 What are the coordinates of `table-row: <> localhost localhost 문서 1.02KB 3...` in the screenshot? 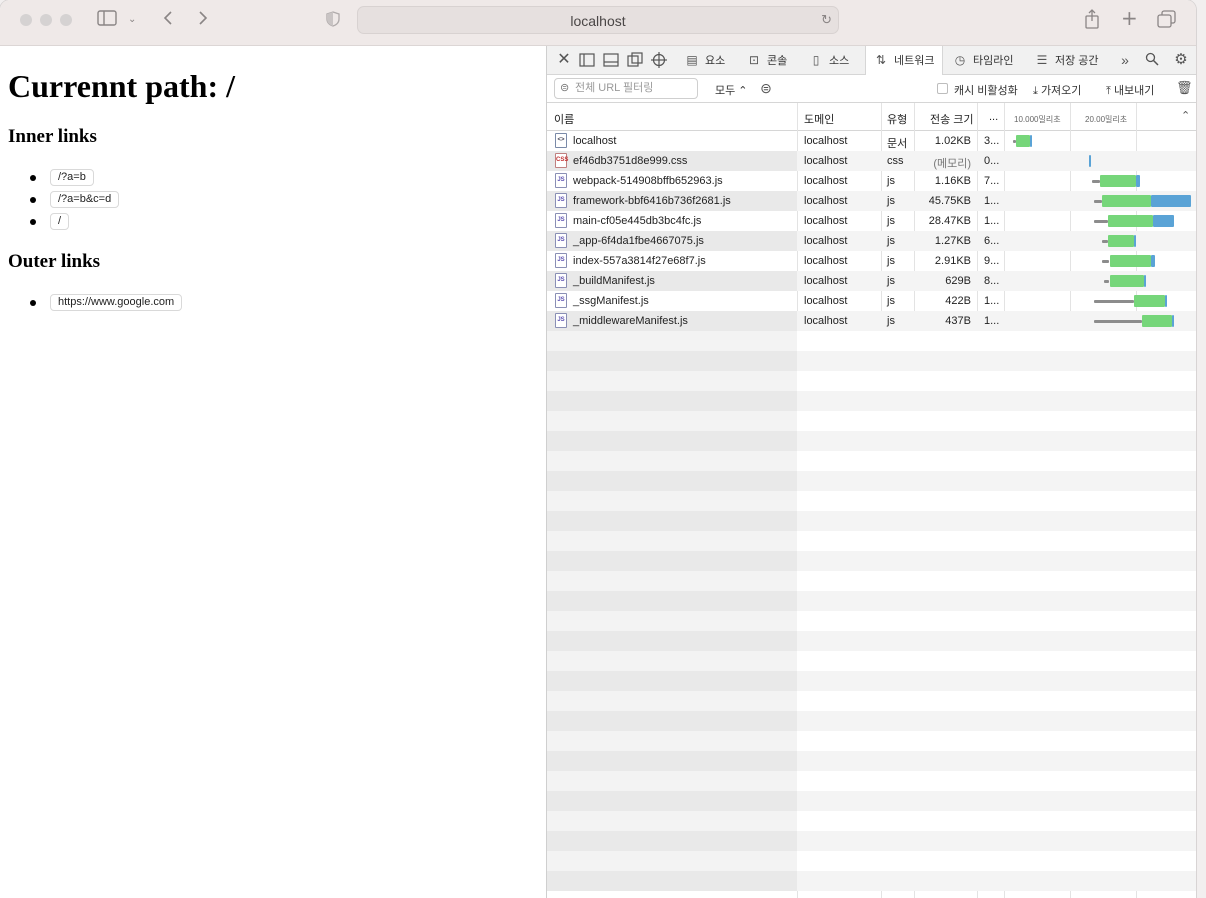 It's located at (871, 141).